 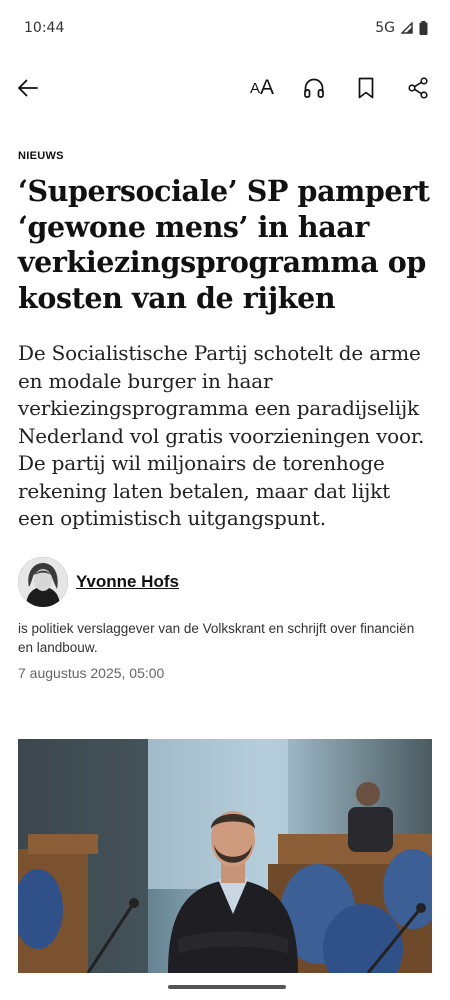 I want to click on status-icons: 5G, so click(x=401, y=28).